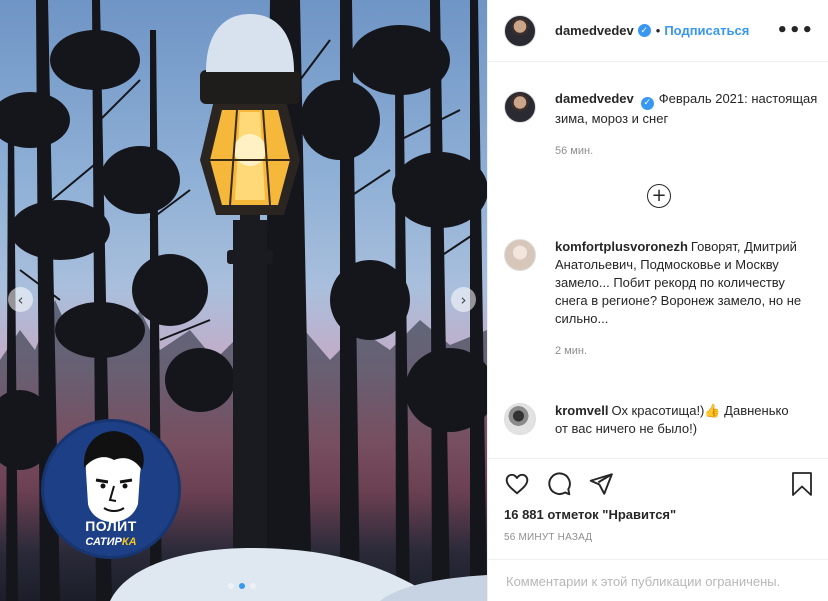  I want to click on watermark-logo: ПОЛИТ САТИРКА, so click(111, 489).